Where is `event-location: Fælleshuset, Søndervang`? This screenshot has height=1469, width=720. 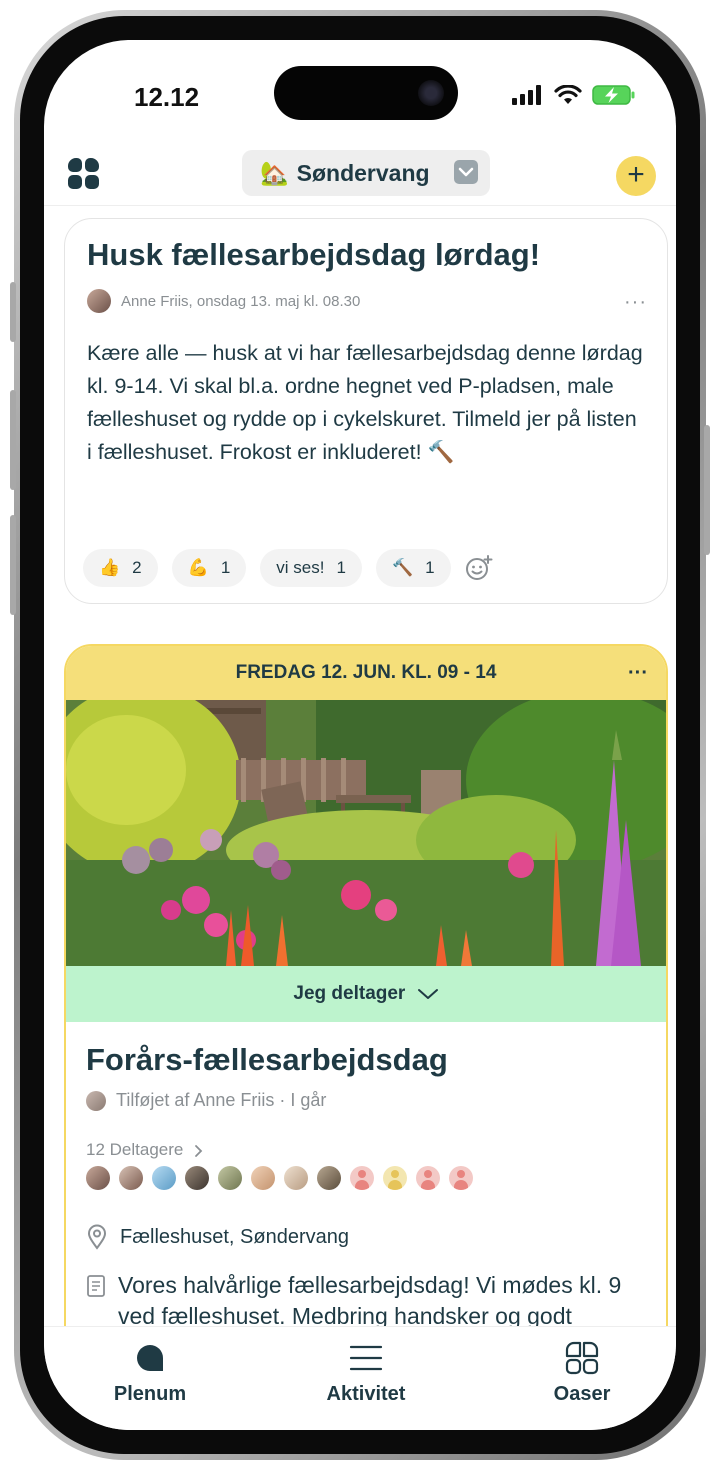
event-location: Fælleshuset, Søndervang is located at coordinates (217, 1237).